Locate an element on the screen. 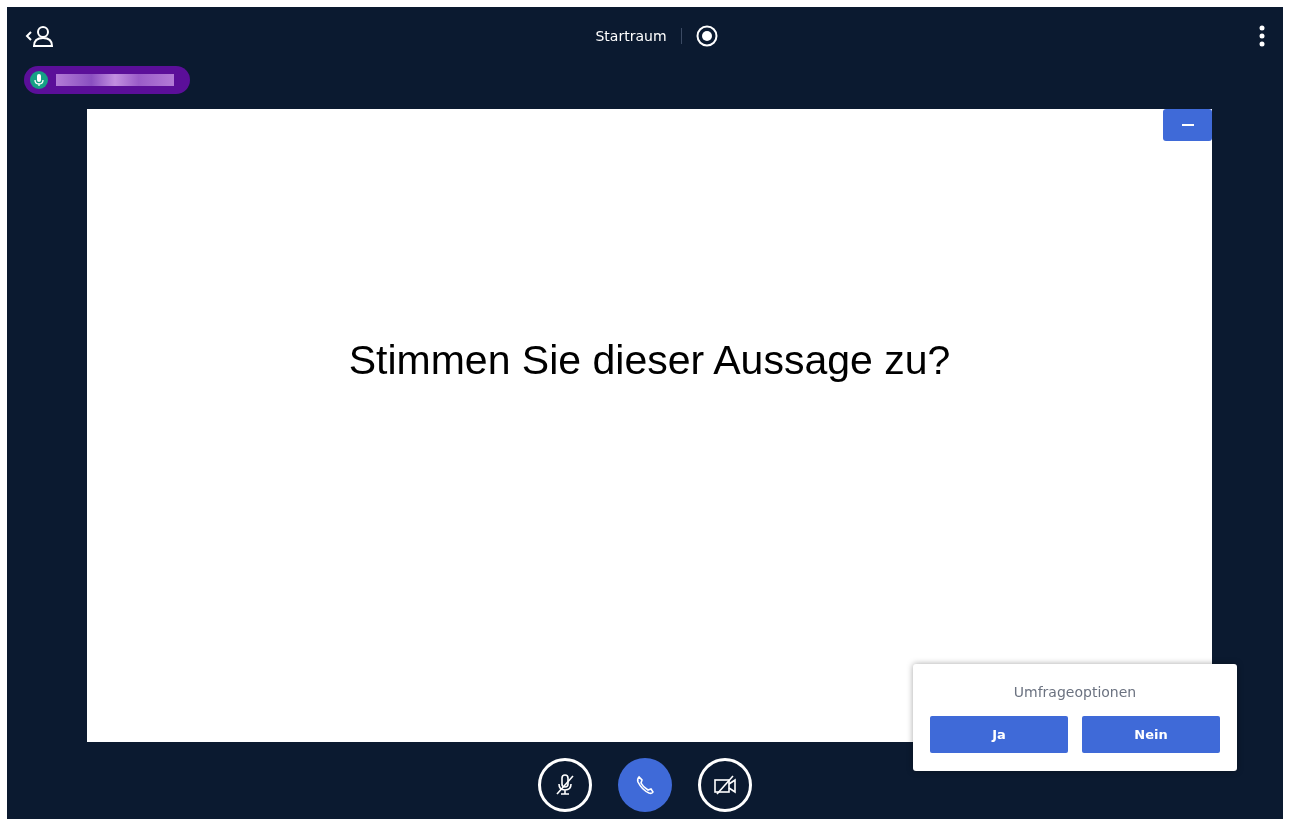 Image resolution: width=1290 pixels, height=819 pixels. camera-button is located at coordinates (725, 785).